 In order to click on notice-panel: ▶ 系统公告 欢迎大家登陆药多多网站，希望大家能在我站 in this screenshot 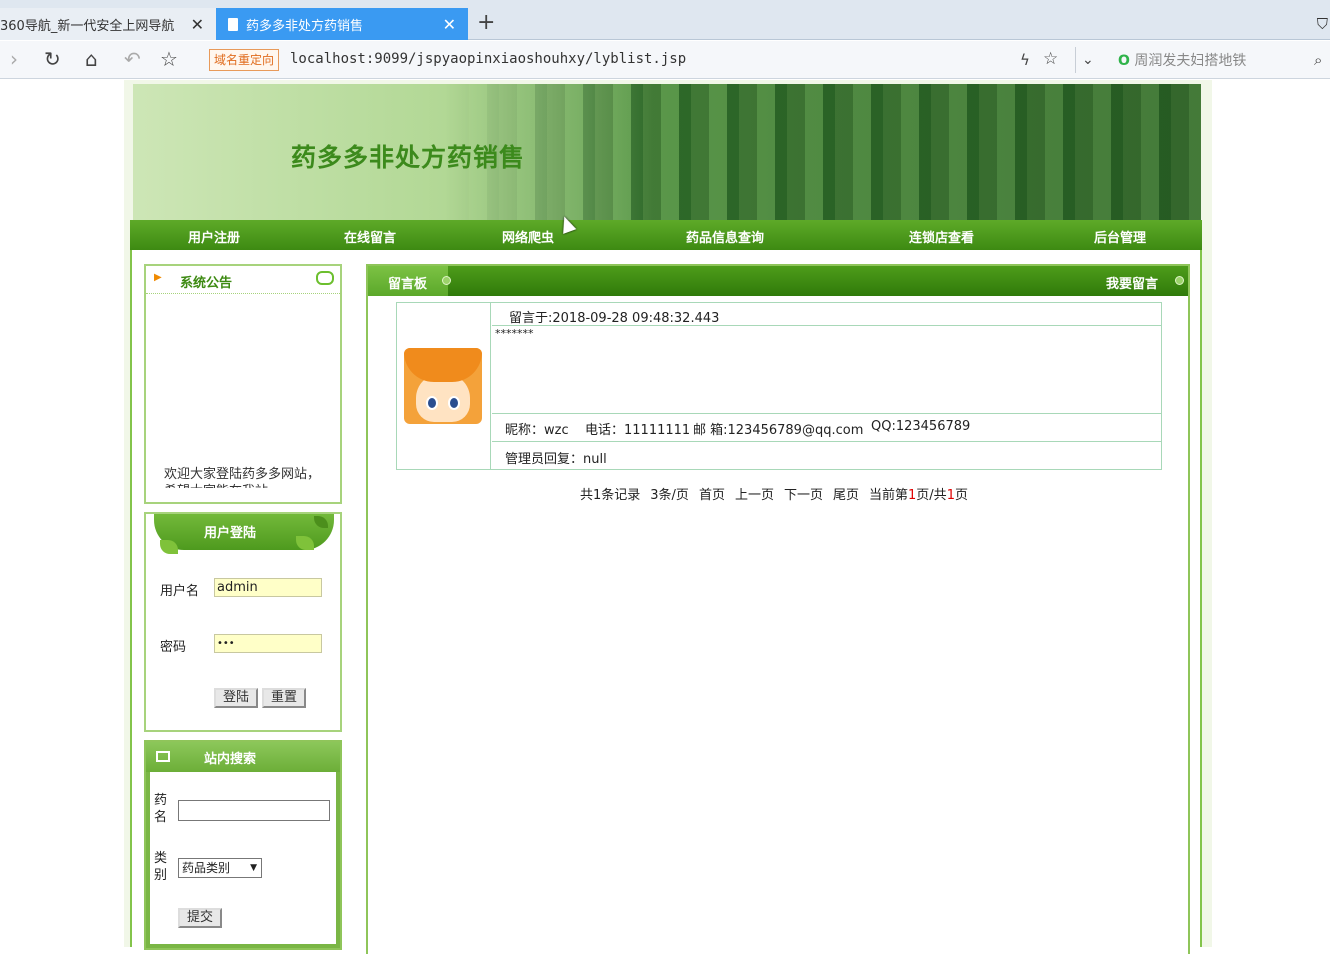, I will do `click(243, 384)`.